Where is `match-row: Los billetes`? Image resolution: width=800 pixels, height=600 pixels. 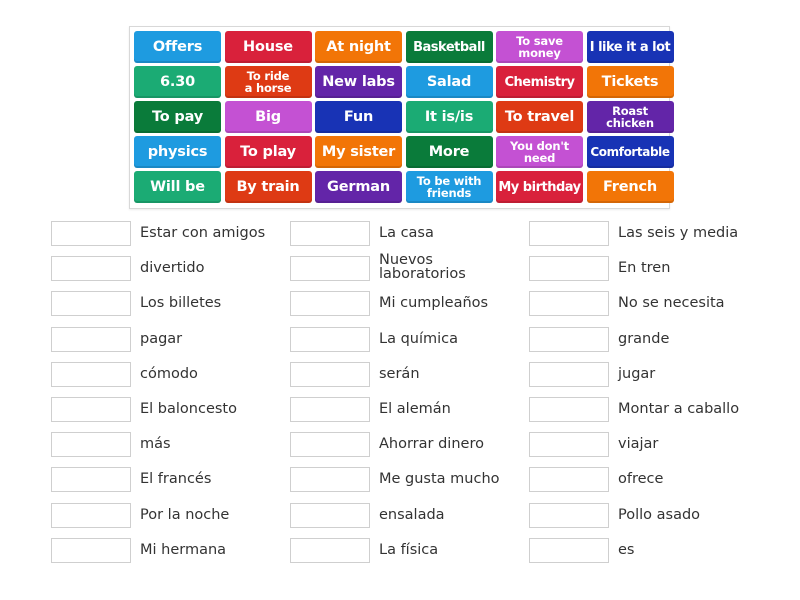 match-row: Los billetes is located at coordinates (158, 308).